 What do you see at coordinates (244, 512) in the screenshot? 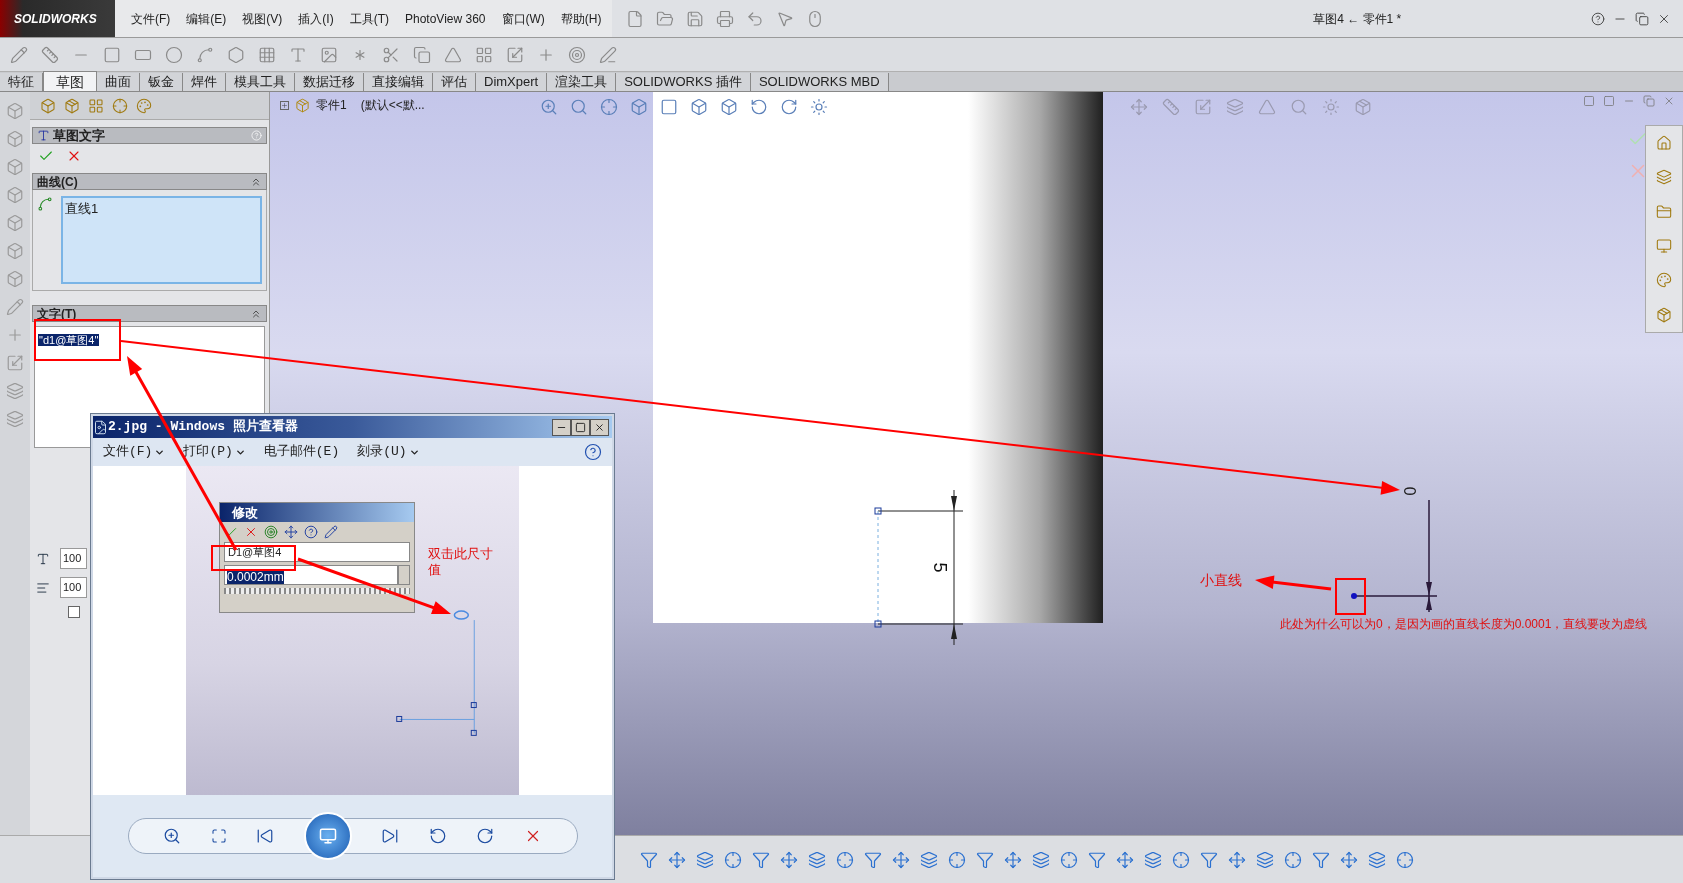
I see `dialog-title: 修改` at bounding box center [244, 512].